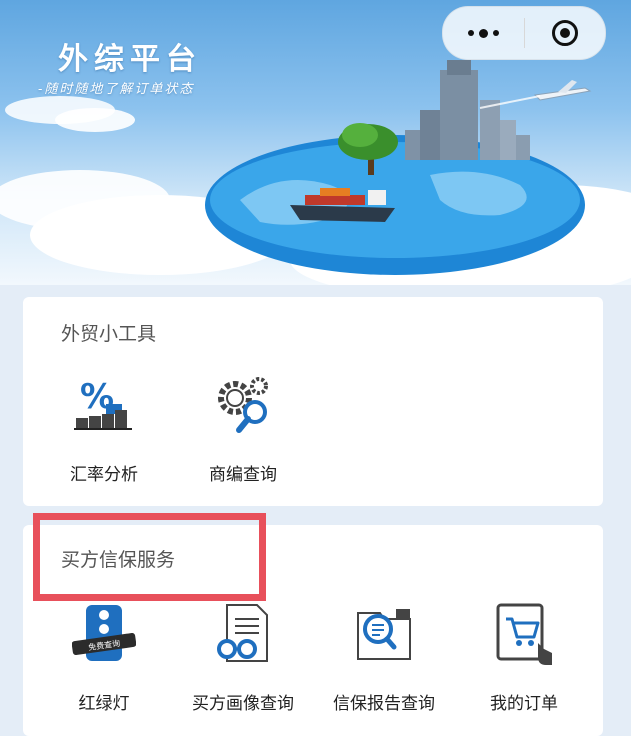  I want to click on gear-search-icon, so click(243, 405).